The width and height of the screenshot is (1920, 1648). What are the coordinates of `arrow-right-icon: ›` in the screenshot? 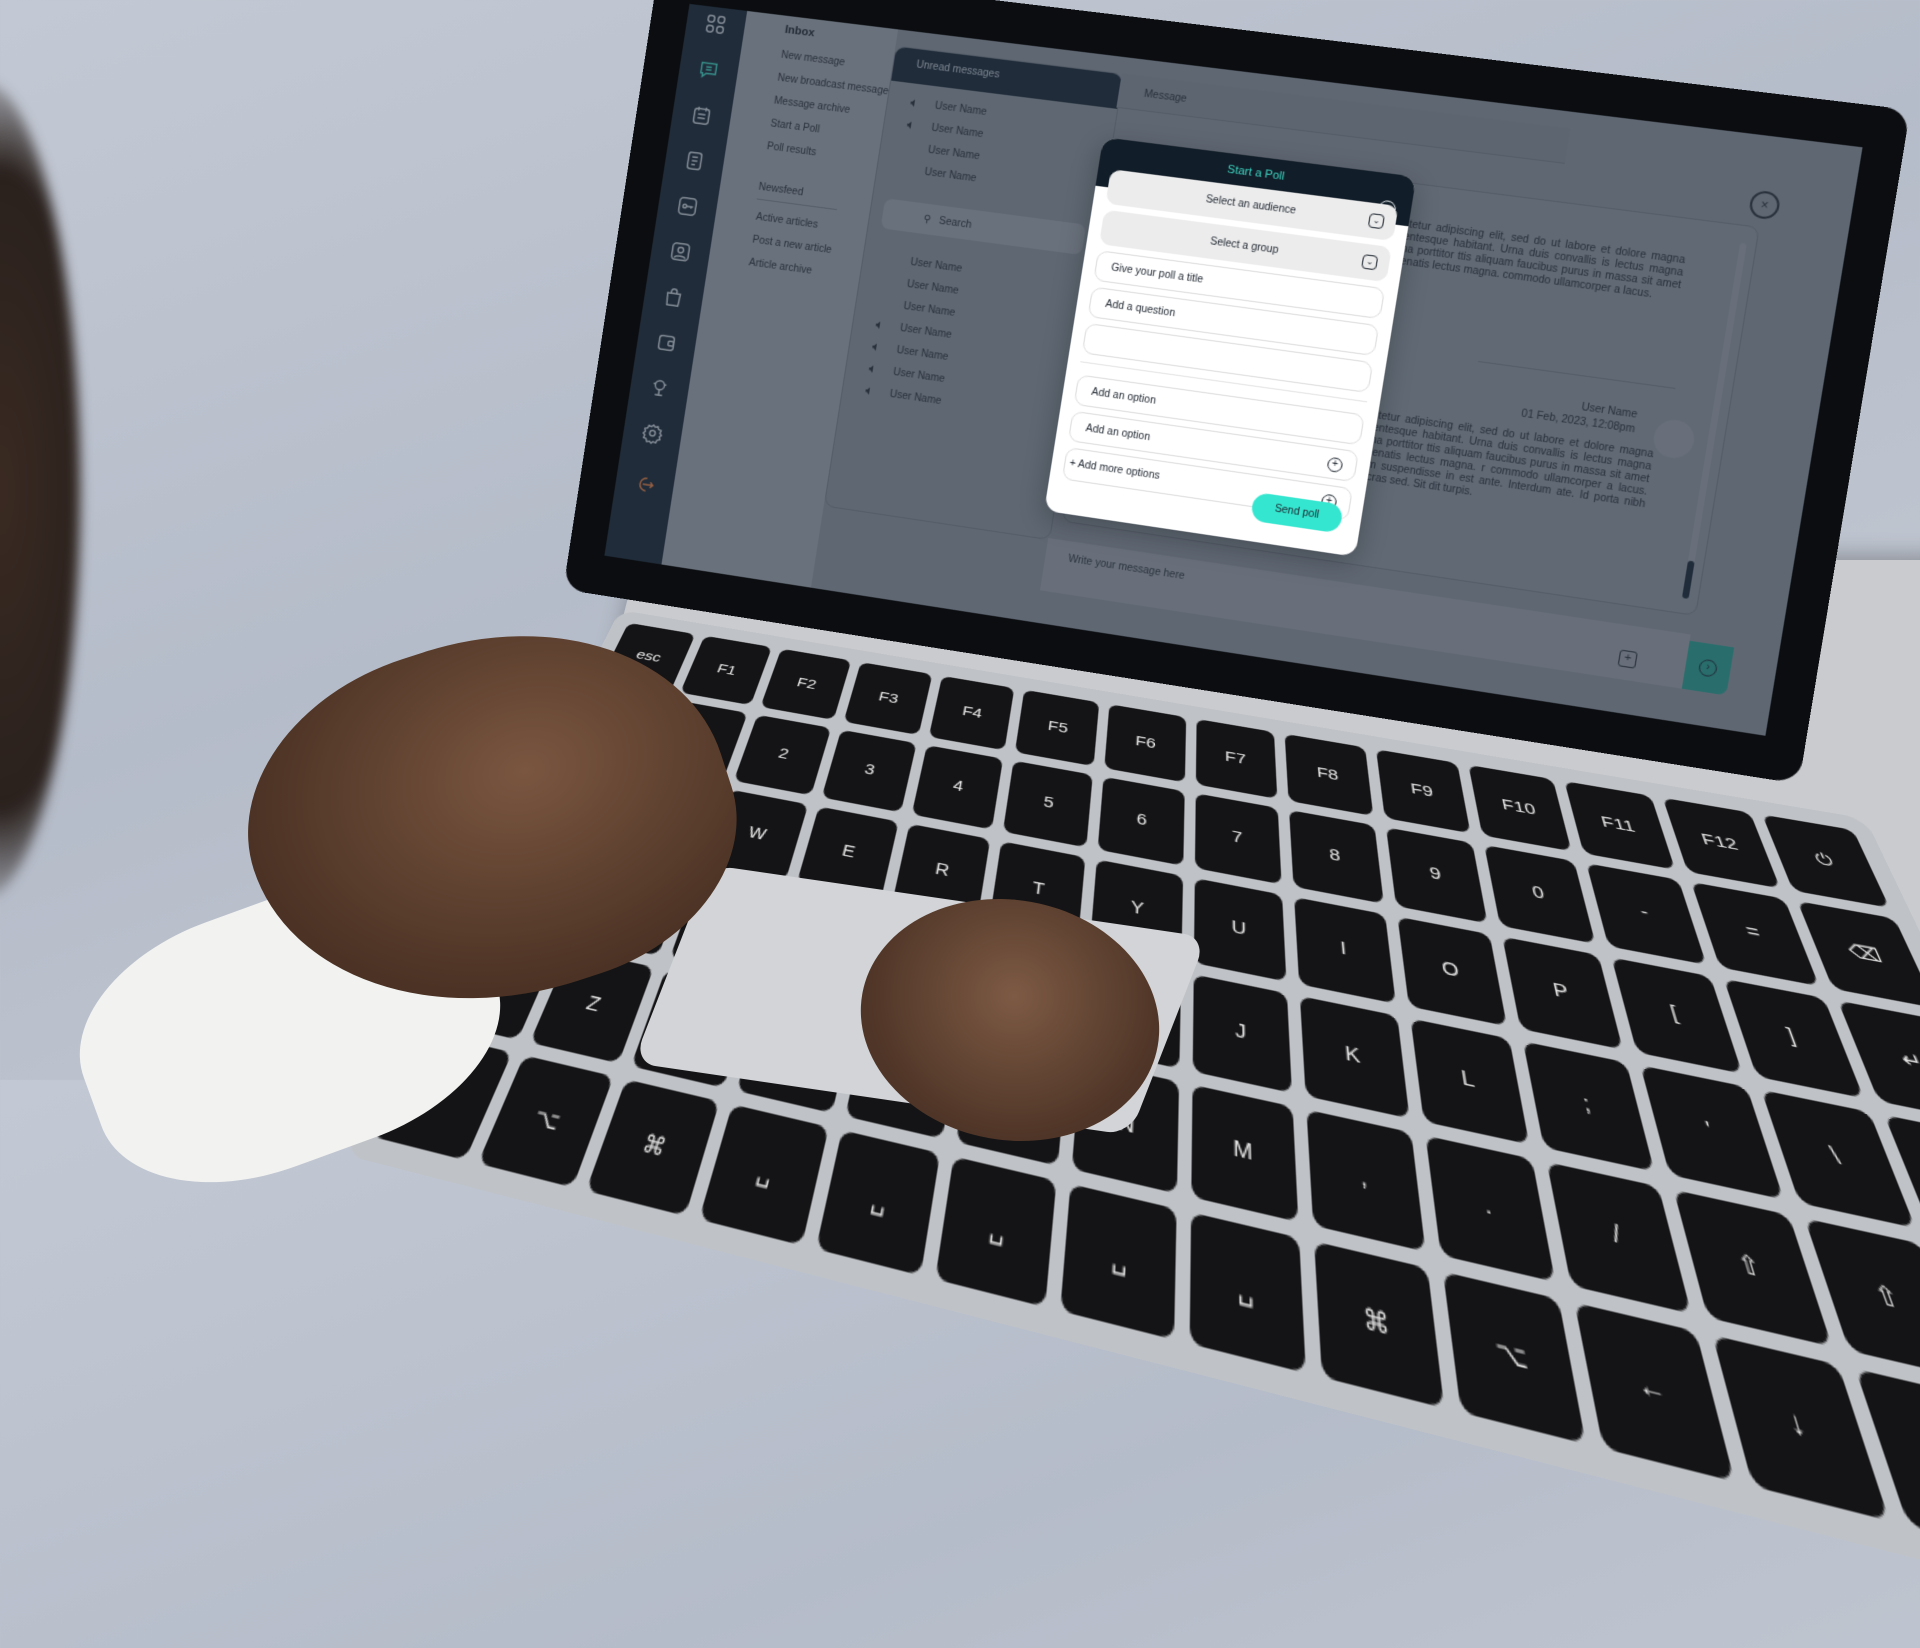 It's located at (1708, 668).